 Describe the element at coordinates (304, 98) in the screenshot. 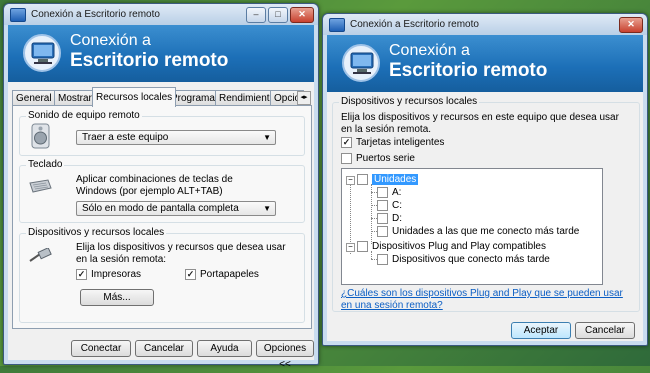

I see `tab-scroll-arrows: ◂▸` at that location.